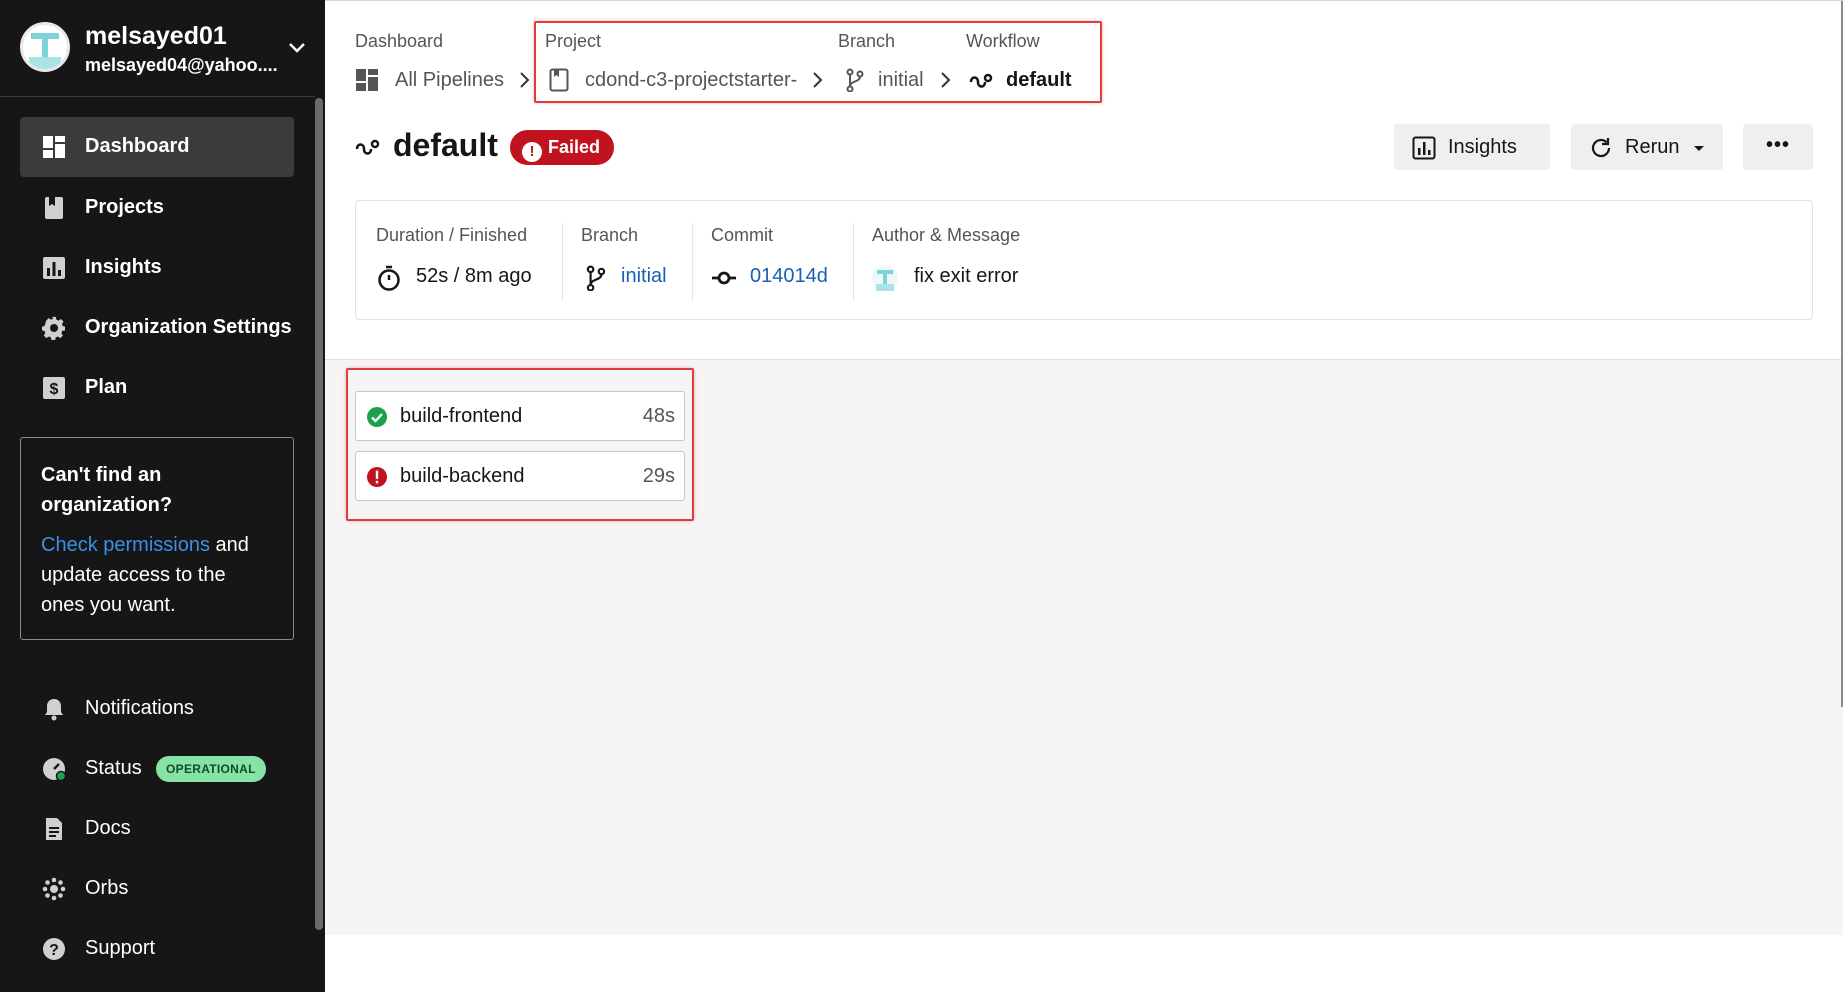 The height and width of the screenshot is (992, 1843). Describe the element at coordinates (449, 80) in the screenshot. I see `breadcrumb-all-pipelines: All Pipelines` at that location.